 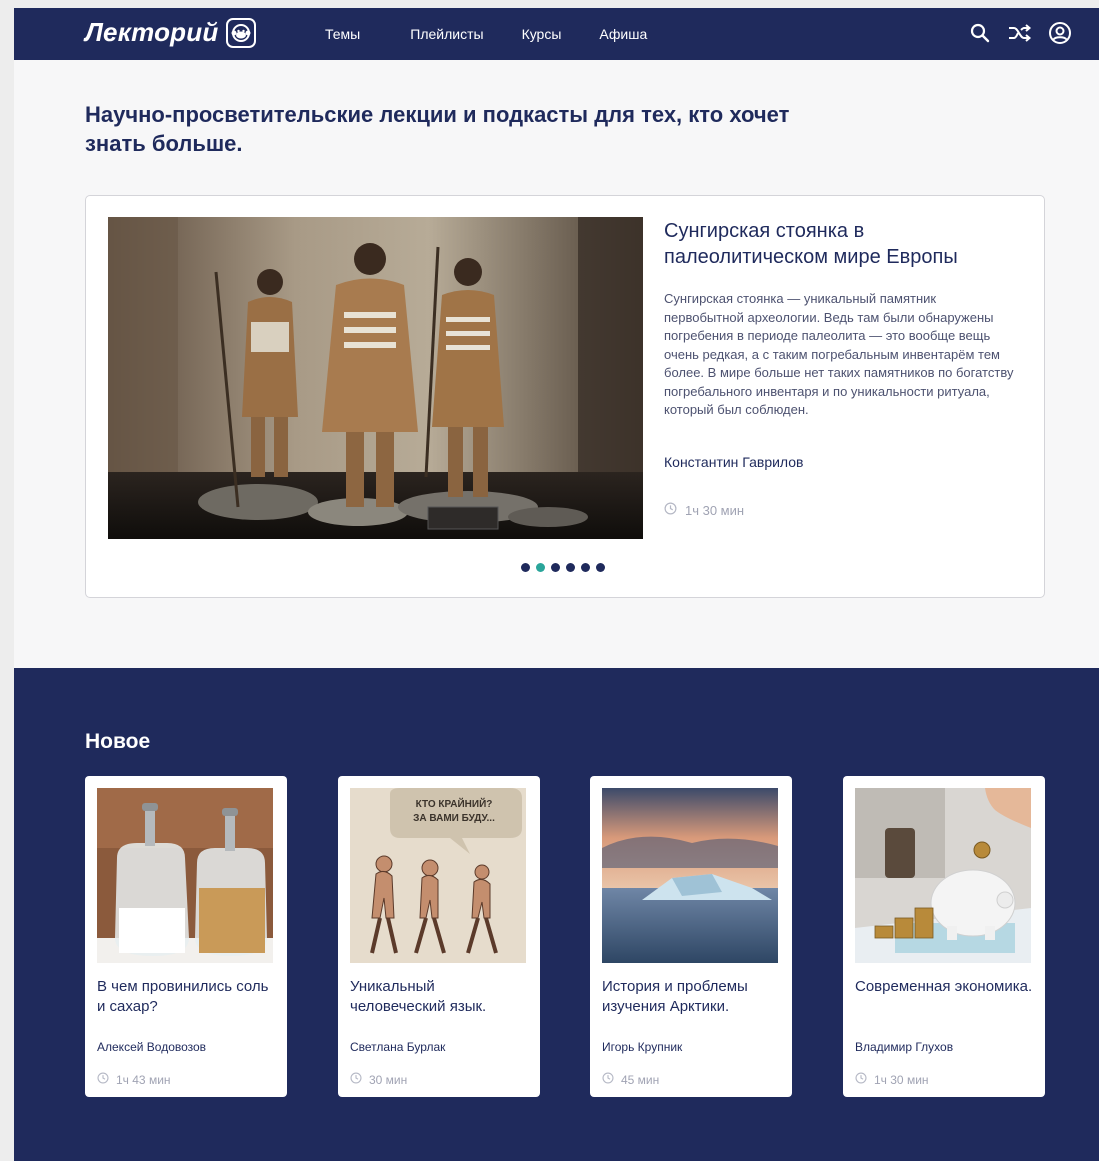 I want to click on lecture-card-author: Светлана Бурлак, so click(x=397, y=1047).